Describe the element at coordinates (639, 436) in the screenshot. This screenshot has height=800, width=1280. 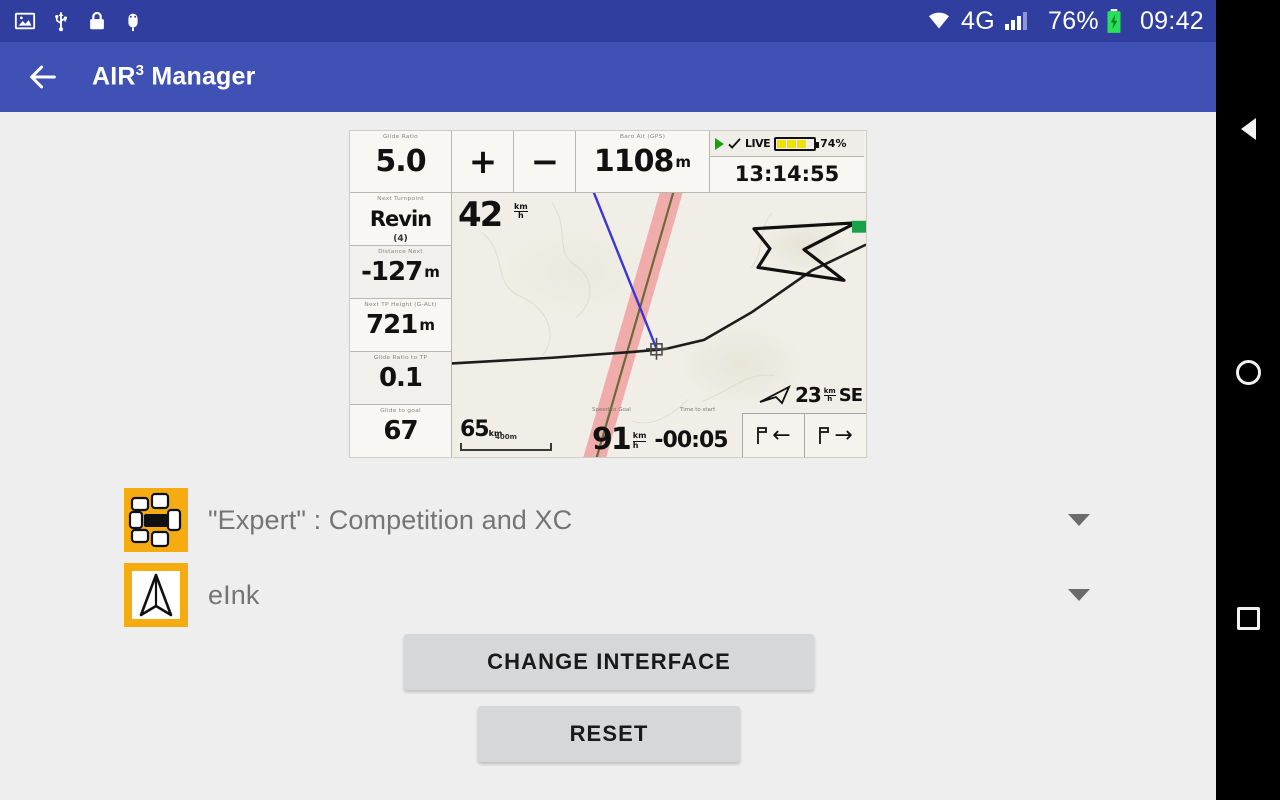
I see `map-gs-unit-top: km` at that location.